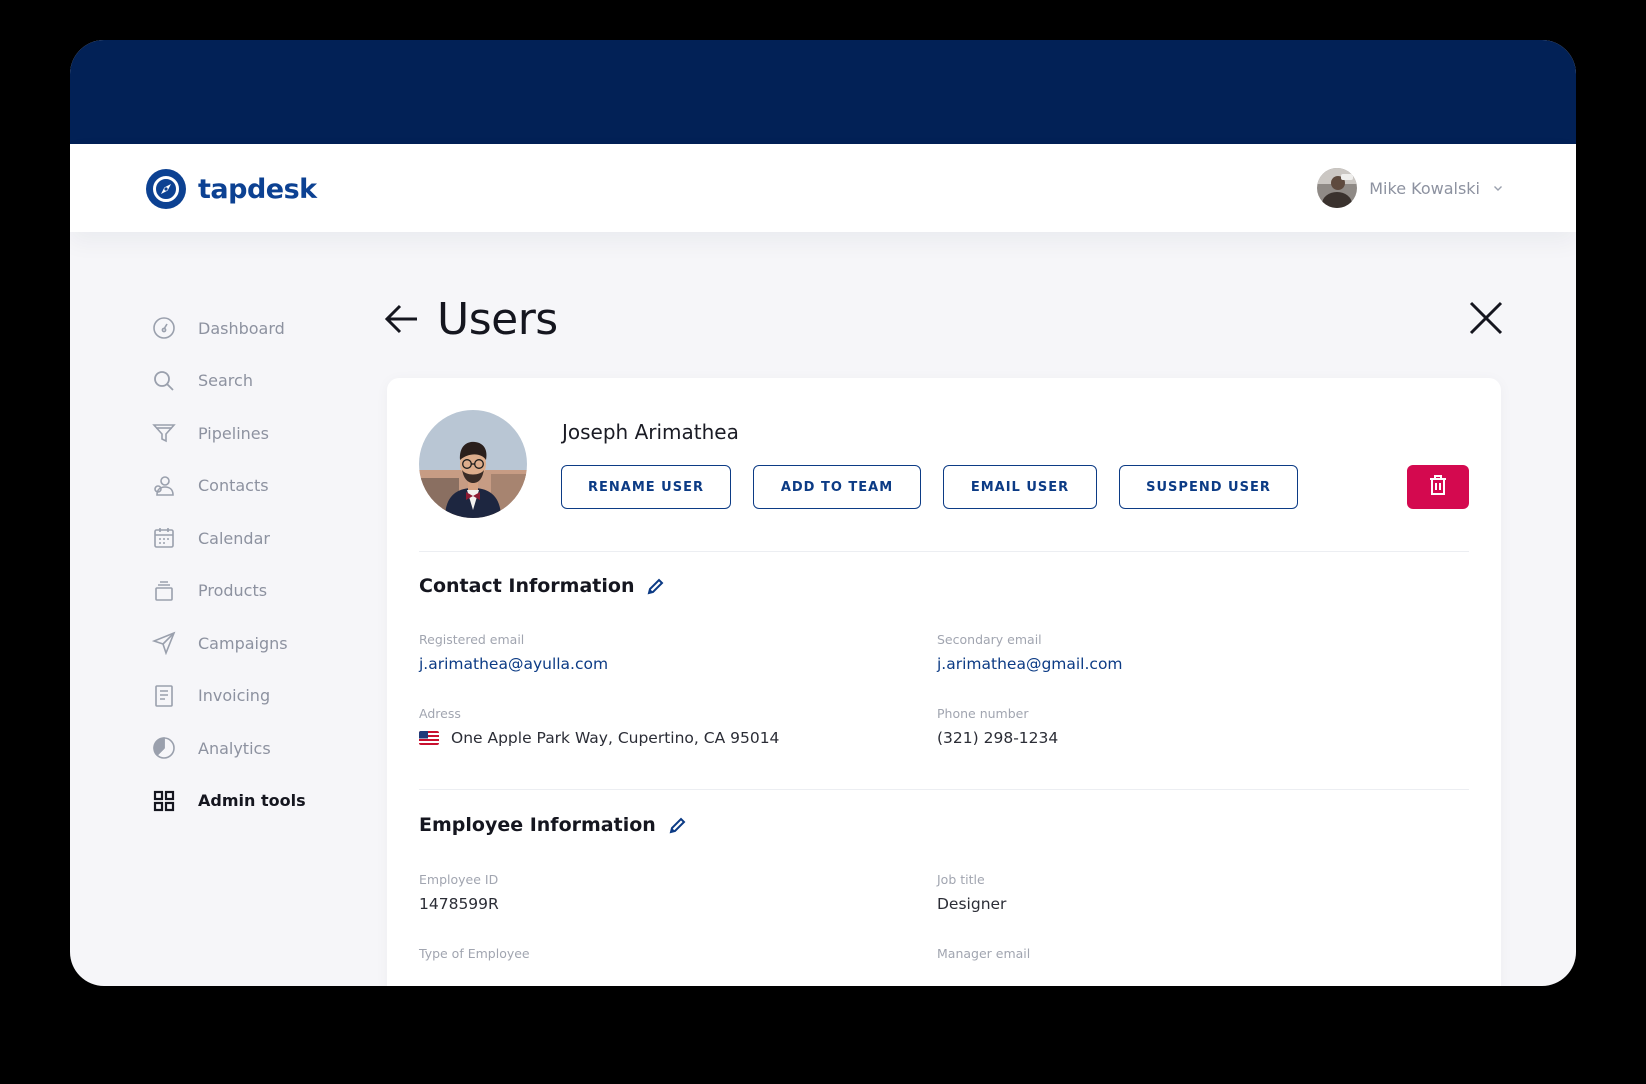 The image size is (1646, 1084). Describe the element at coordinates (971, 892) in the screenshot. I see `job-title-field: Job title Designer` at that location.